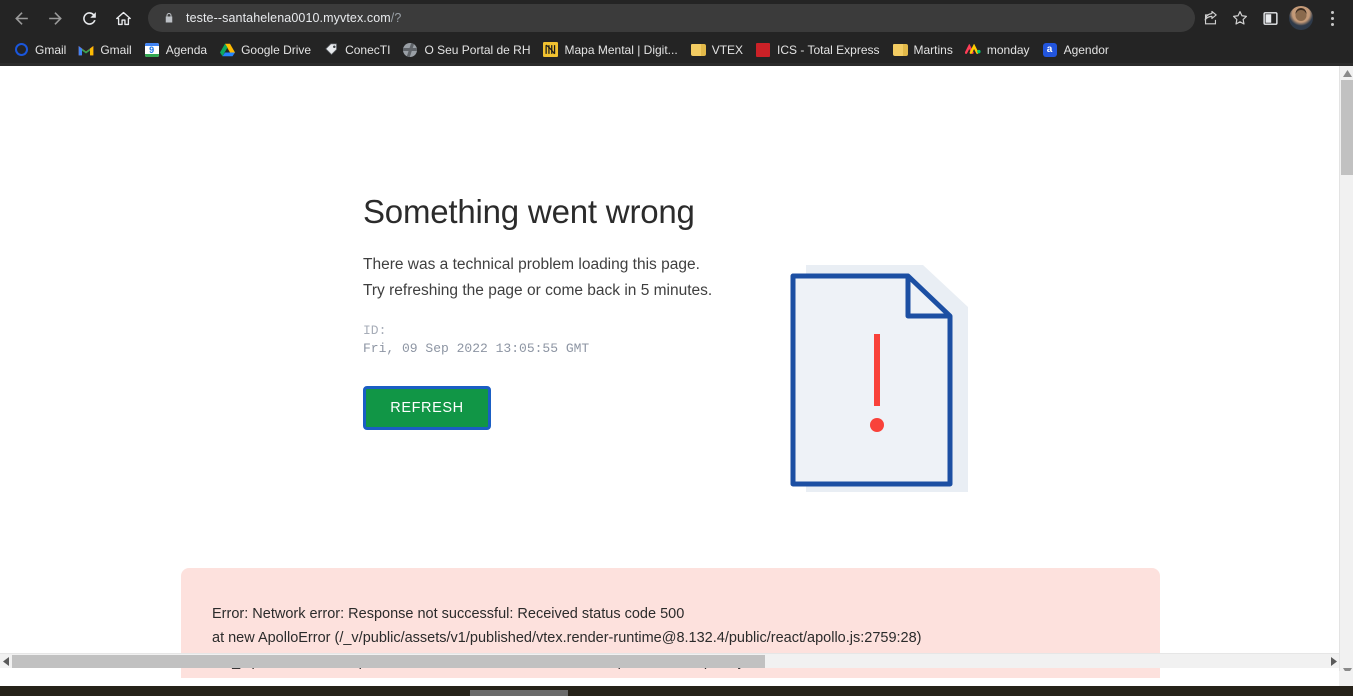 This screenshot has width=1353, height=696. I want to click on toolbar-actions, so click(1274, 18).